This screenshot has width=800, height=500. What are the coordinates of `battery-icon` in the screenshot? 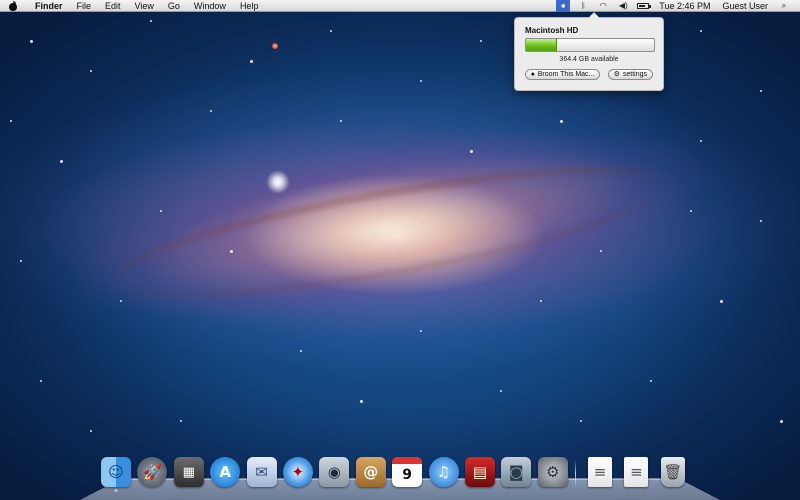 It's located at (644, 6).